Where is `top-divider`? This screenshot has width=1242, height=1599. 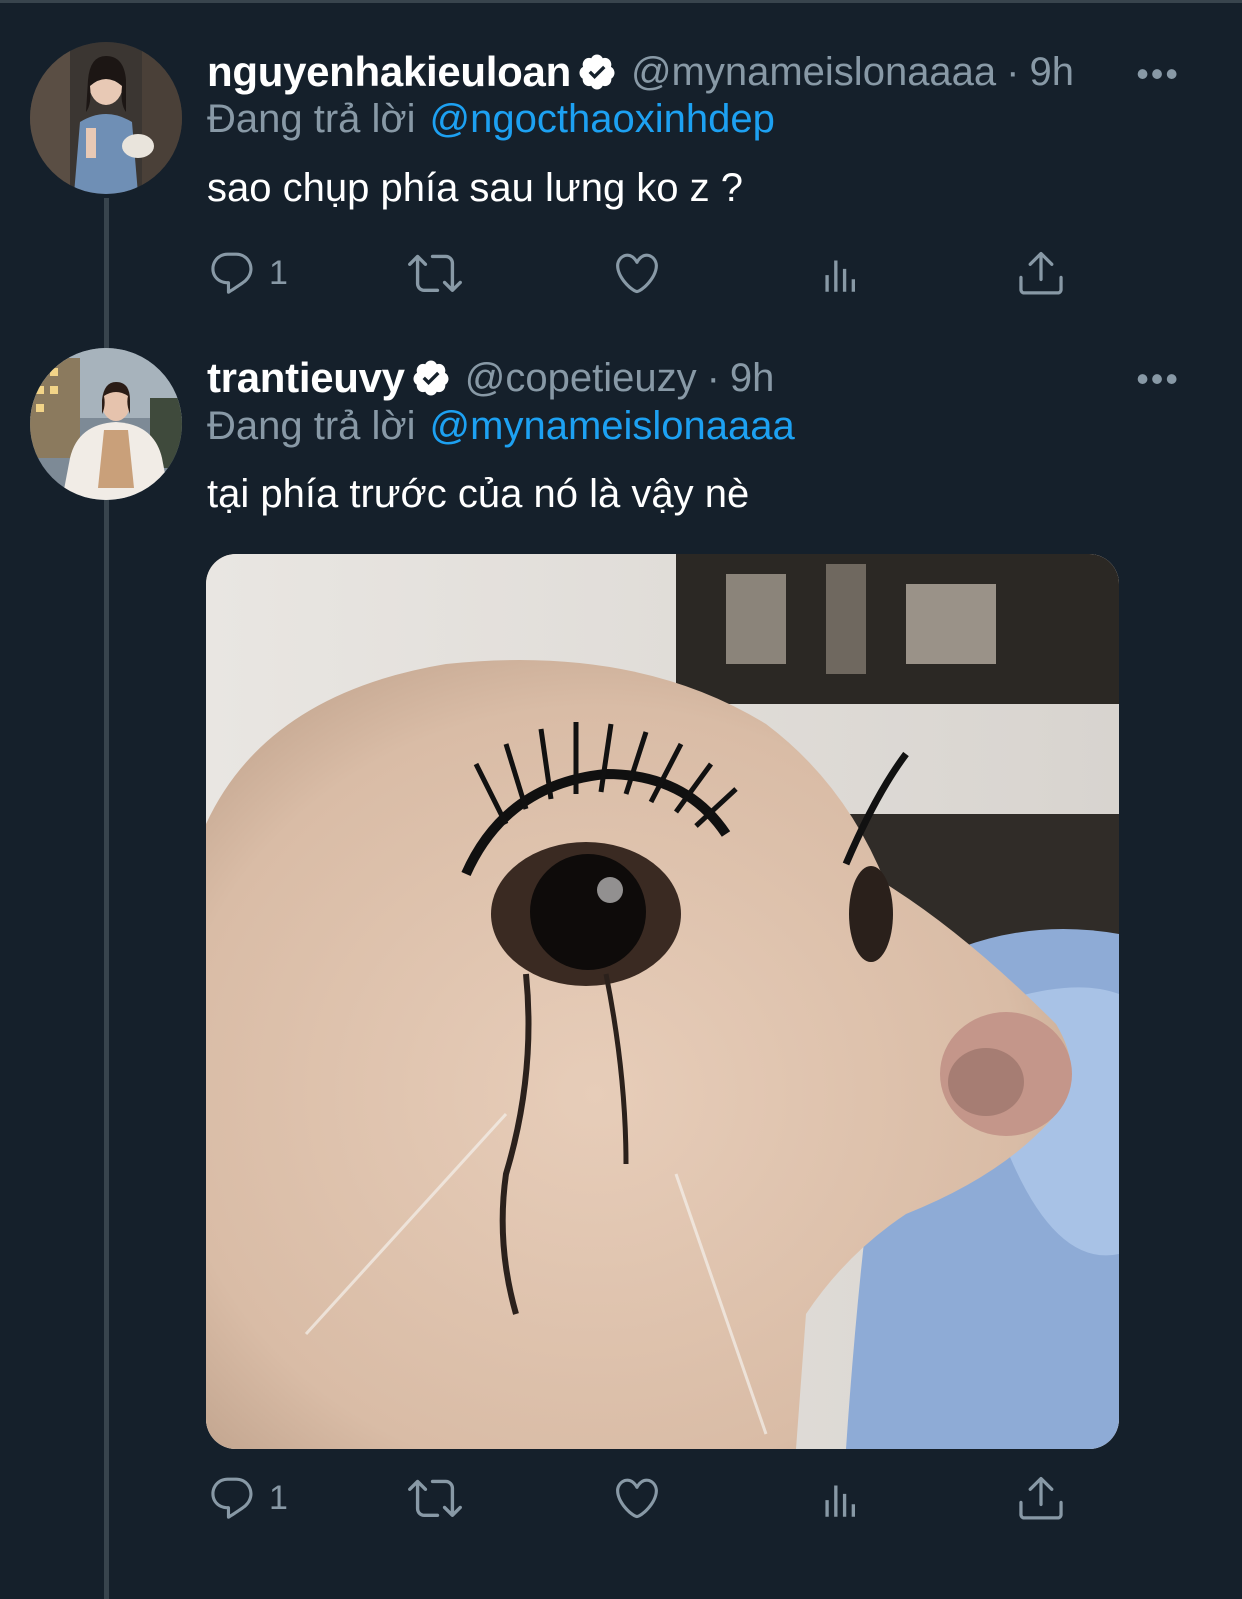
top-divider is located at coordinates (621, 1).